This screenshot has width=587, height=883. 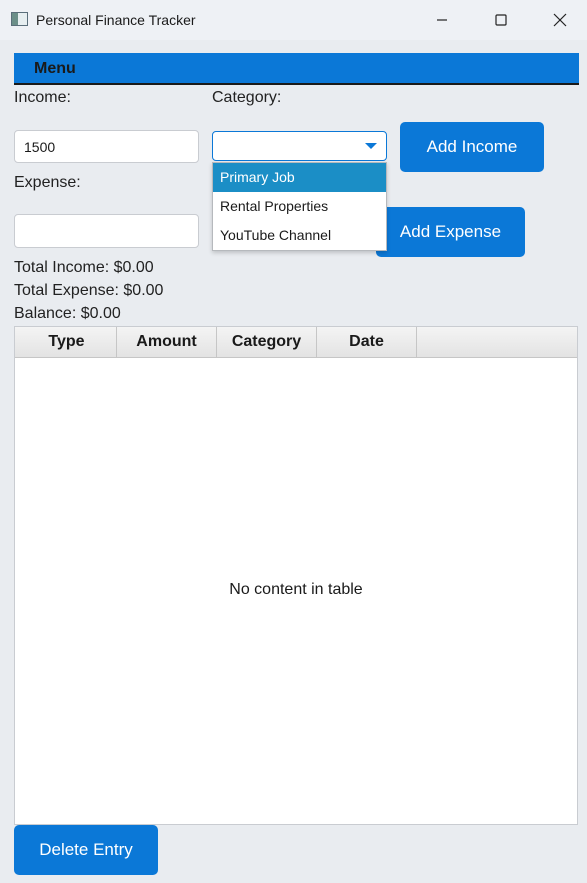 What do you see at coordinates (267, 342) in the screenshot?
I see `column-header-category: Category` at bounding box center [267, 342].